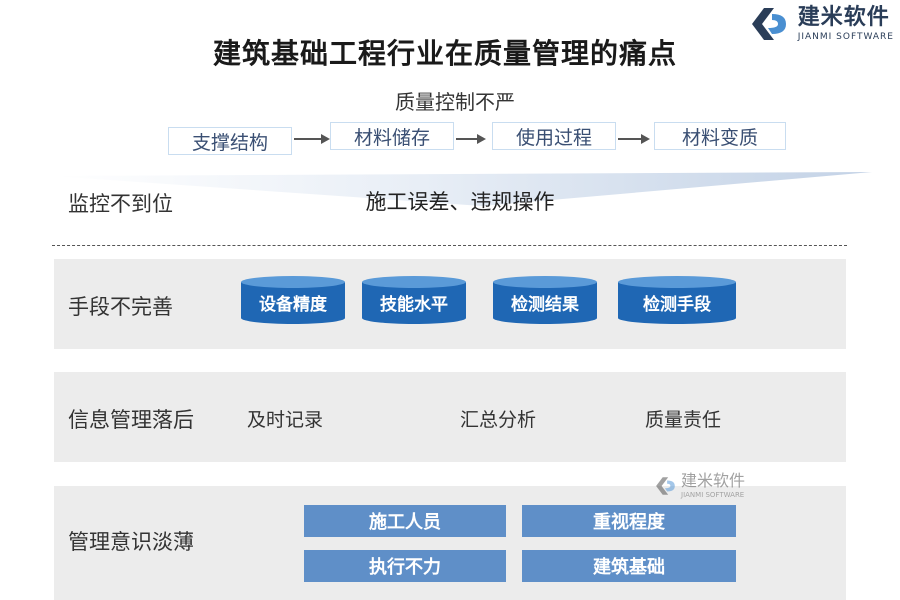 This screenshot has width=900, height=600. What do you see at coordinates (665, 486) in the screenshot?
I see `watermark-logo-icon` at bounding box center [665, 486].